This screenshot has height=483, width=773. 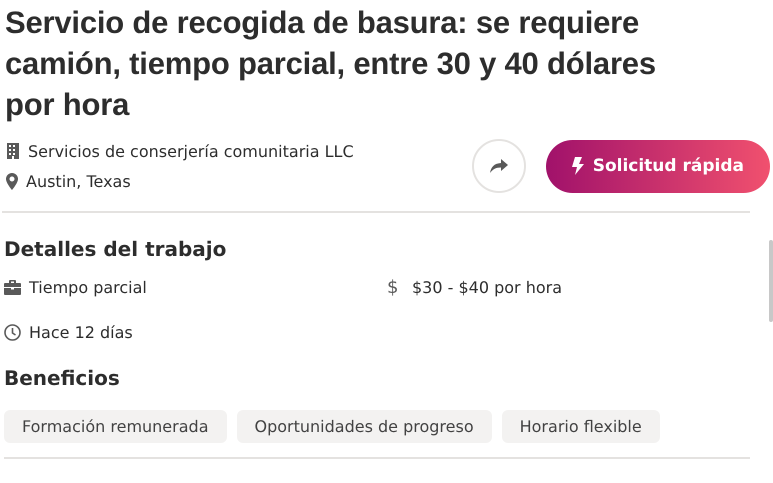 What do you see at coordinates (81, 332) in the screenshot?
I see `job-detail: Hace 12 días` at bounding box center [81, 332].